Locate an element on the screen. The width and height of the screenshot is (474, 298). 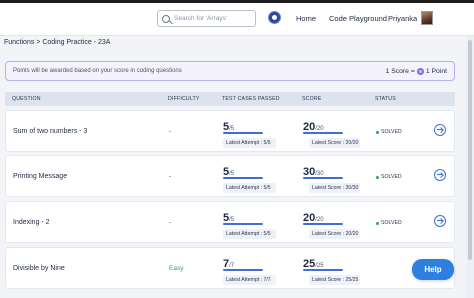
avatar is located at coordinates (427, 18).